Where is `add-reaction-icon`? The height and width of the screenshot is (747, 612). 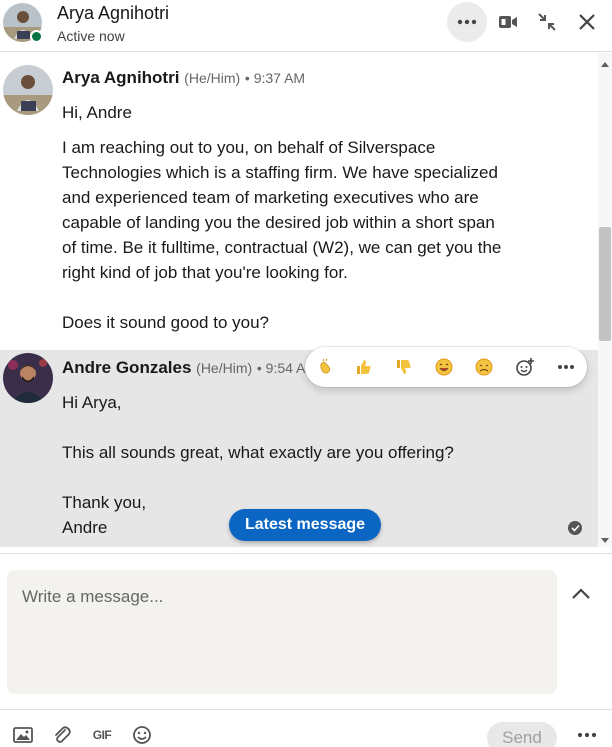 add-reaction-icon is located at coordinates (525, 367).